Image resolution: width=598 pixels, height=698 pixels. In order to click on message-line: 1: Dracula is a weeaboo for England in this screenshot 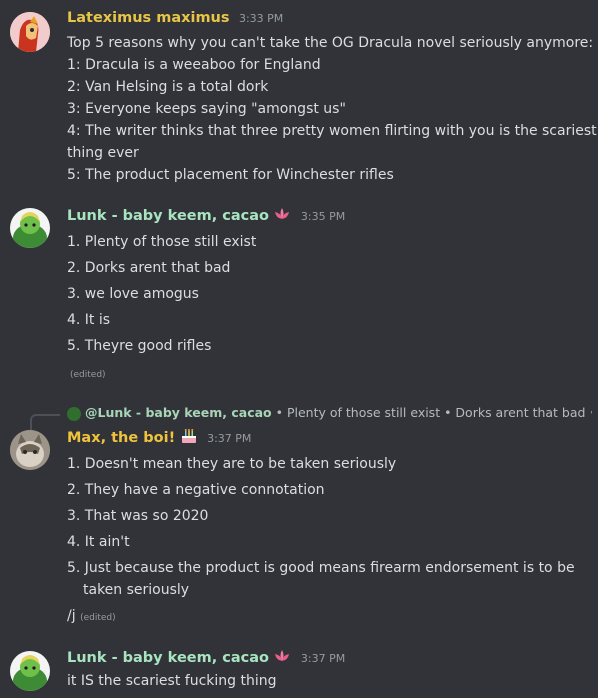, I will do `click(194, 65)`.